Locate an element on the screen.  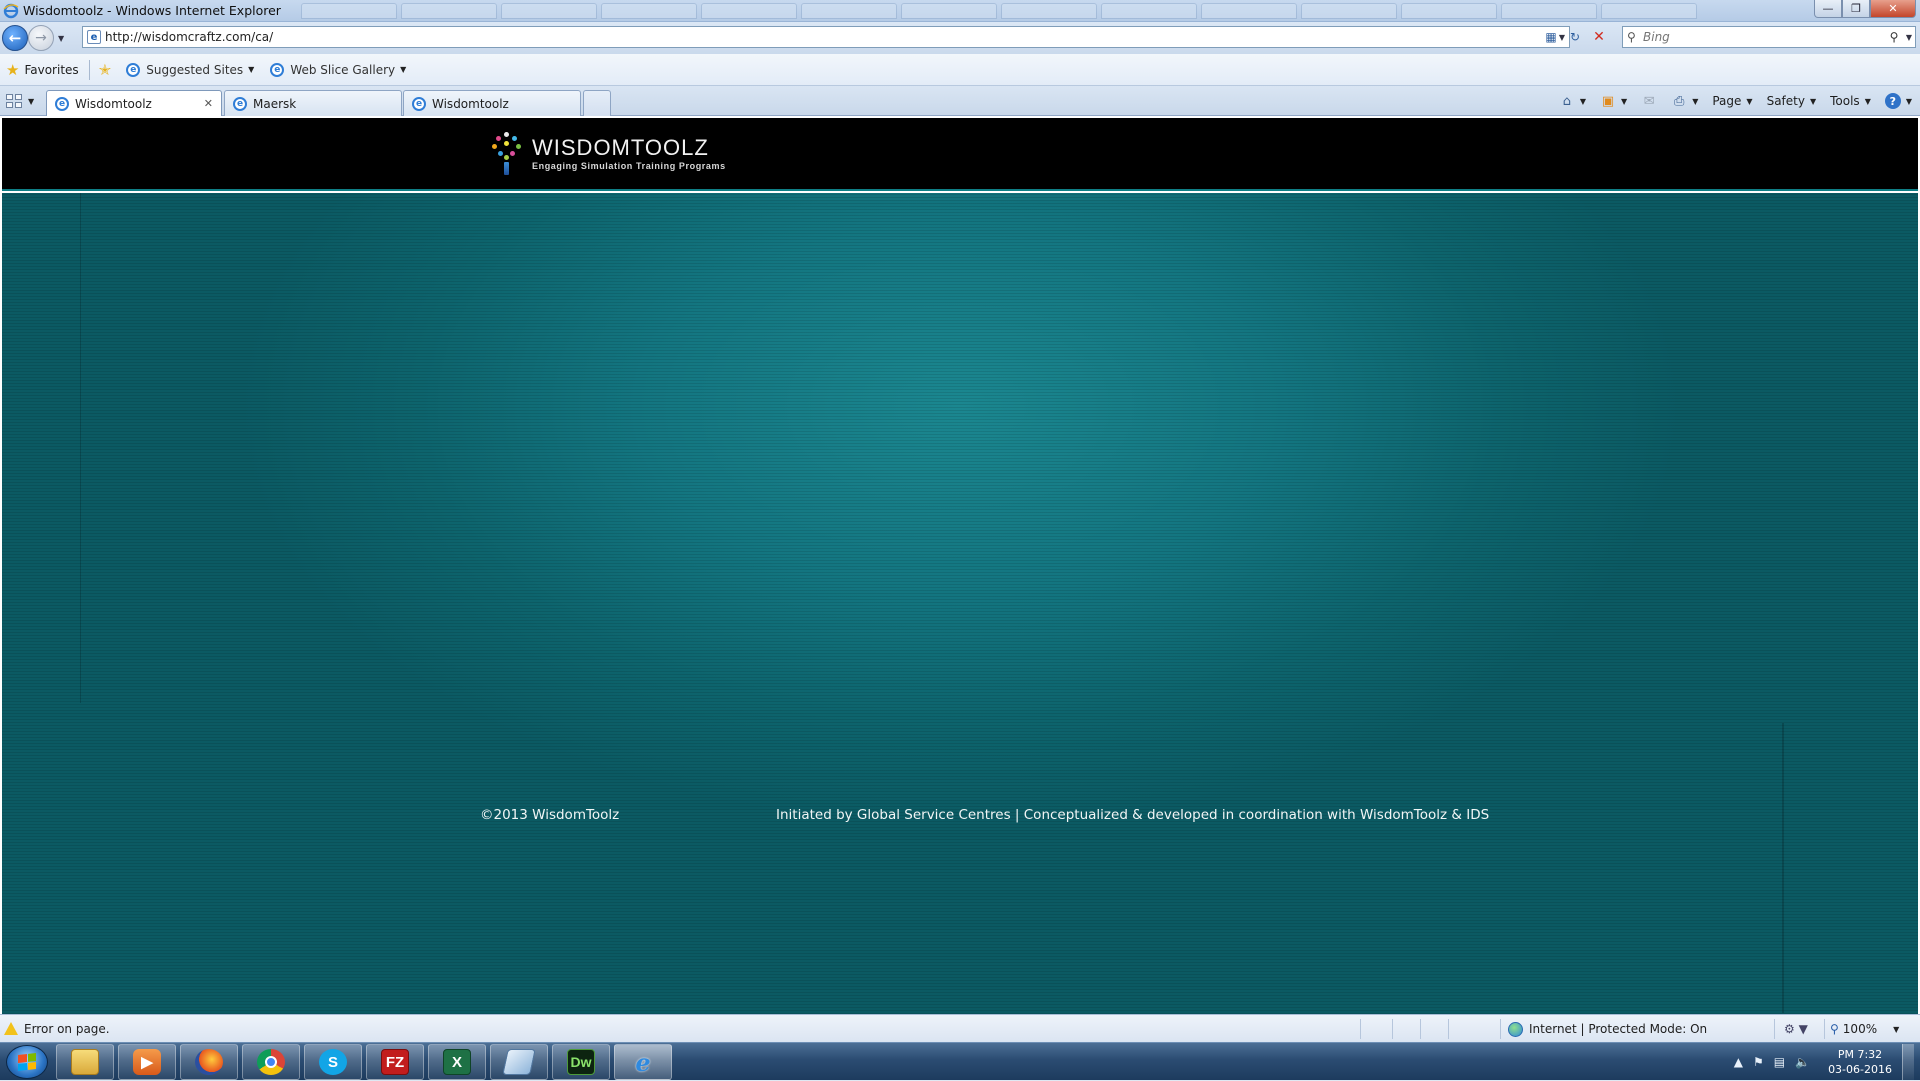
search-input is located at coordinates (1764, 37).